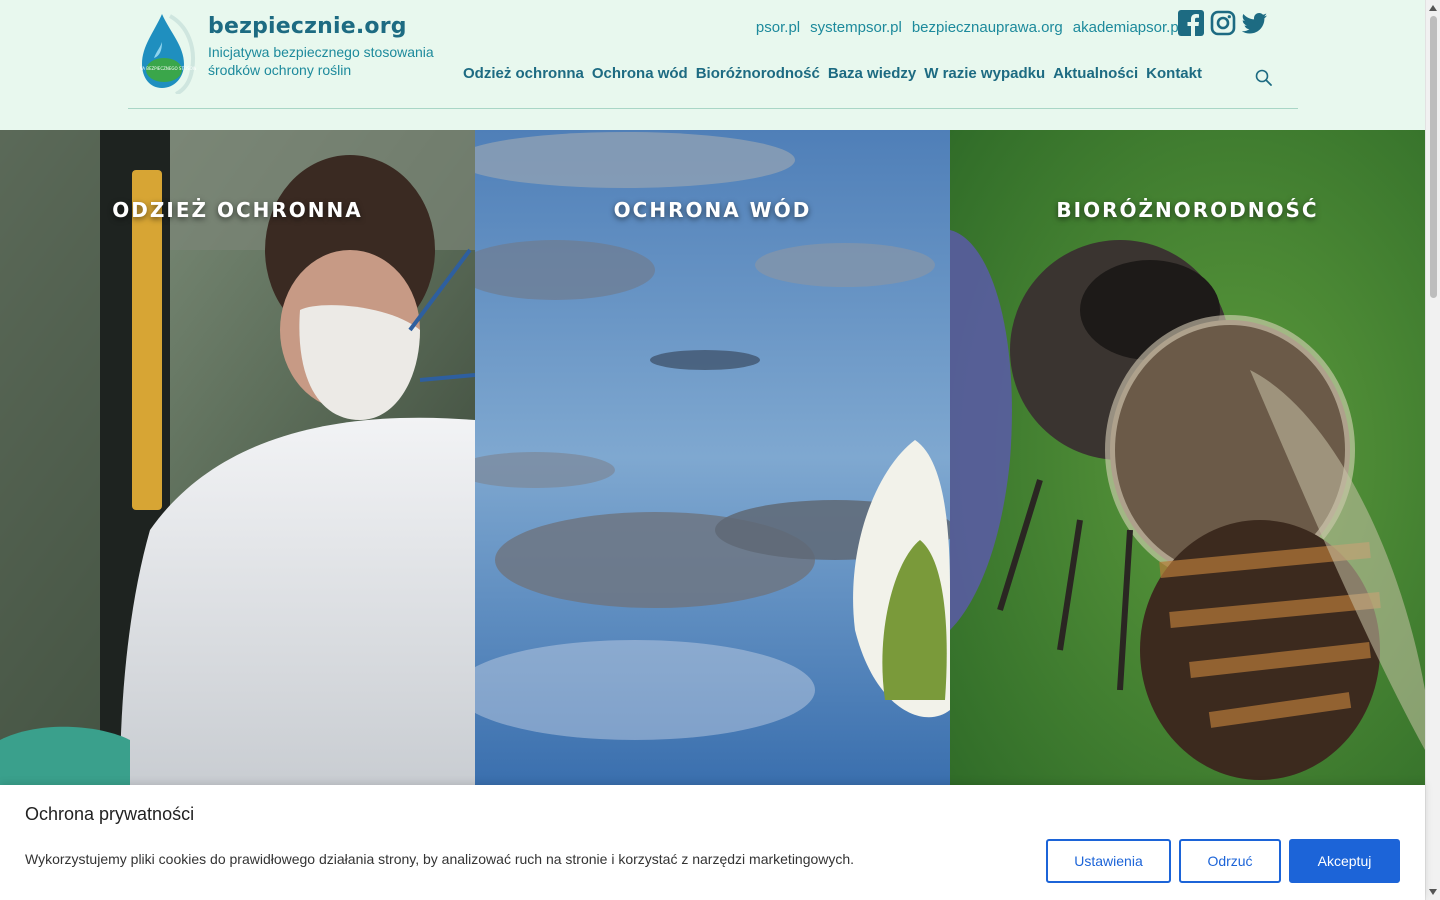 The height and width of the screenshot is (900, 1440). I want to click on instagram-icon, so click(1223, 23).